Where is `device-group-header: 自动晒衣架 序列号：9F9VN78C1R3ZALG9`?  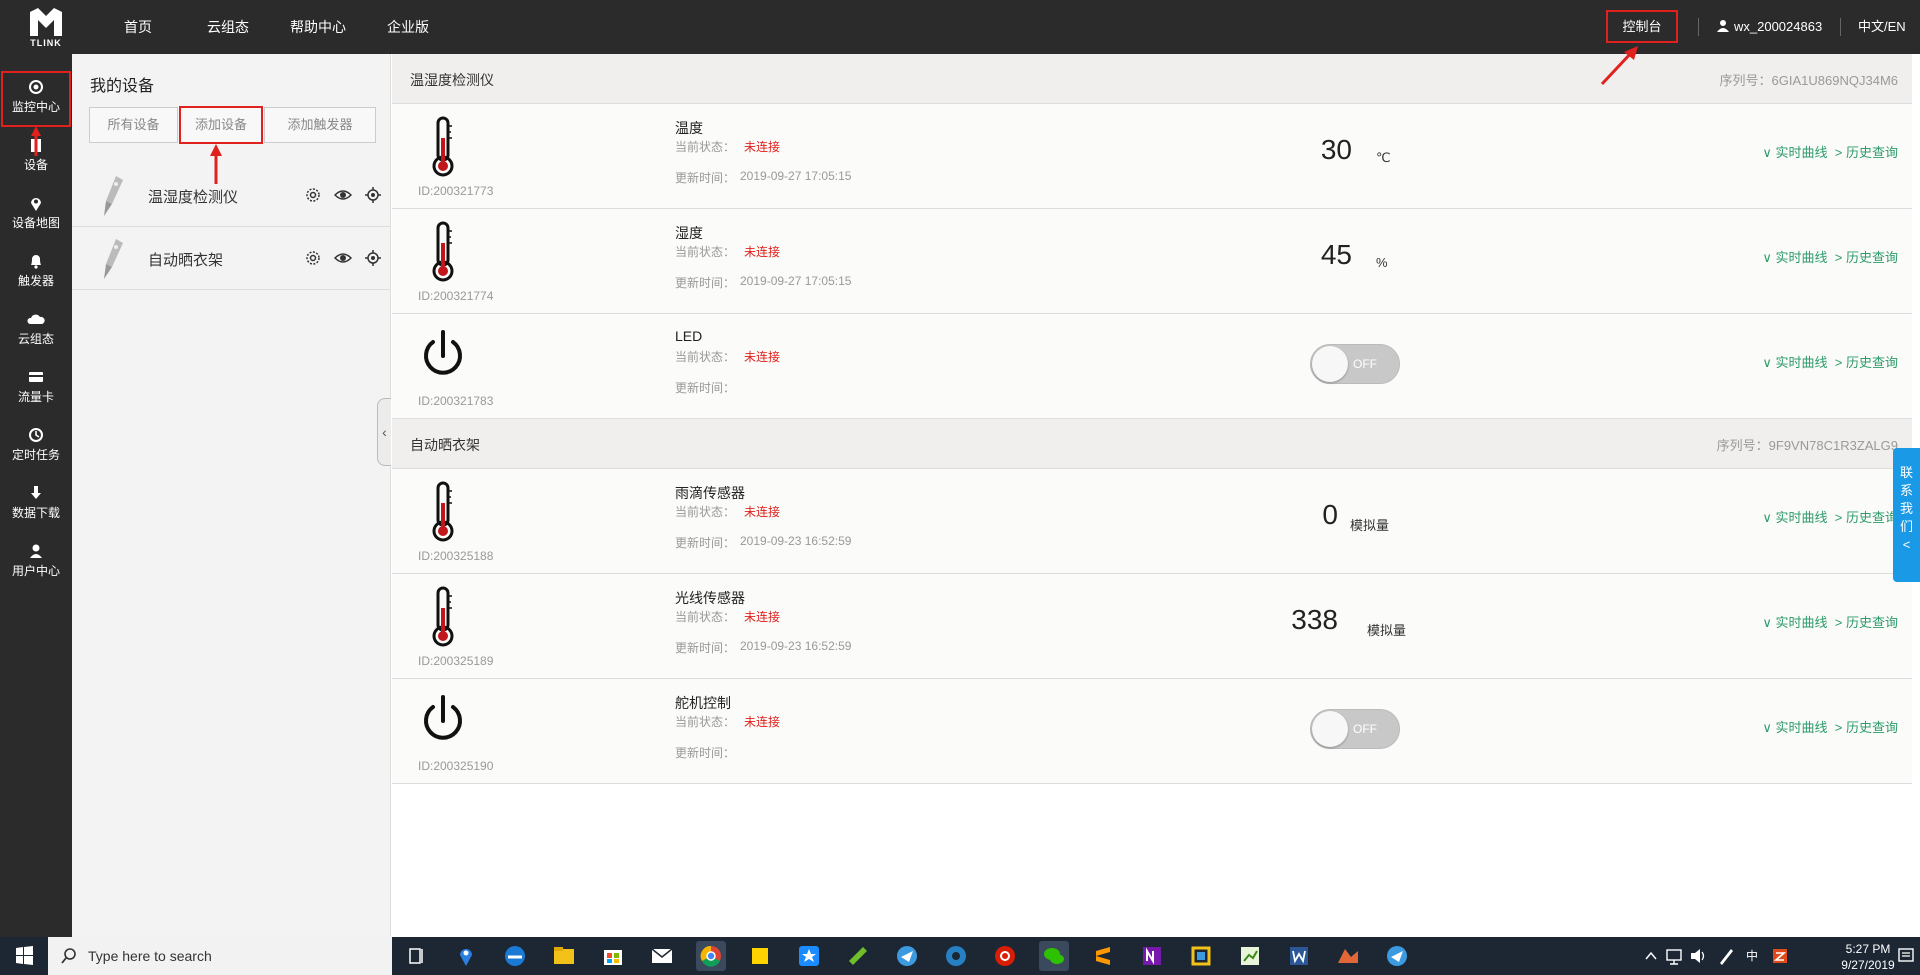
device-group-header: 自动晒衣架 序列号：9F9VN78C1R3ZALG9 is located at coordinates (1152, 444).